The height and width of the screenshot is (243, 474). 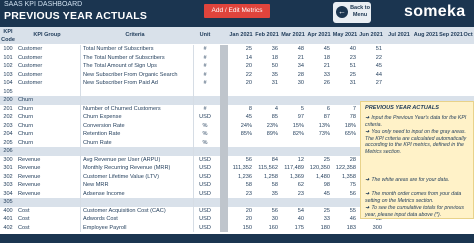 What do you see at coordinates (46, 211) in the screenshot?
I see `kpi-group-cell: Cost` at bounding box center [46, 211].